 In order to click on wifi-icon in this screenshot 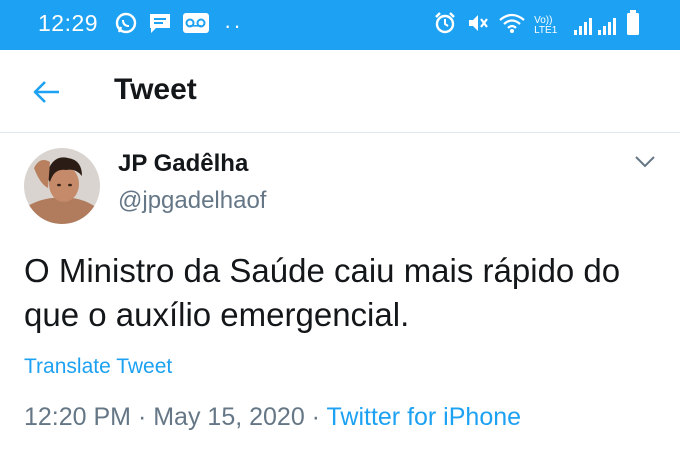, I will do `click(512, 25)`.